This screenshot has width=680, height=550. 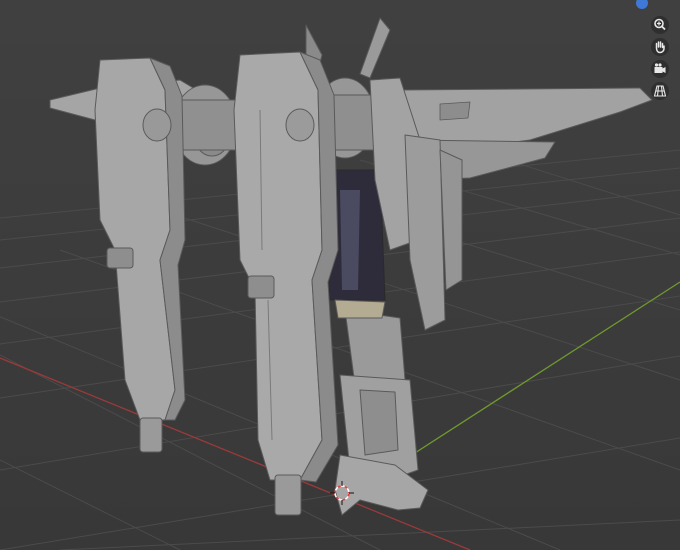 What do you see at coordinates (261, 287) in the screenshot?
I see `shield-right-clamp` at bounding box center [261, 287].